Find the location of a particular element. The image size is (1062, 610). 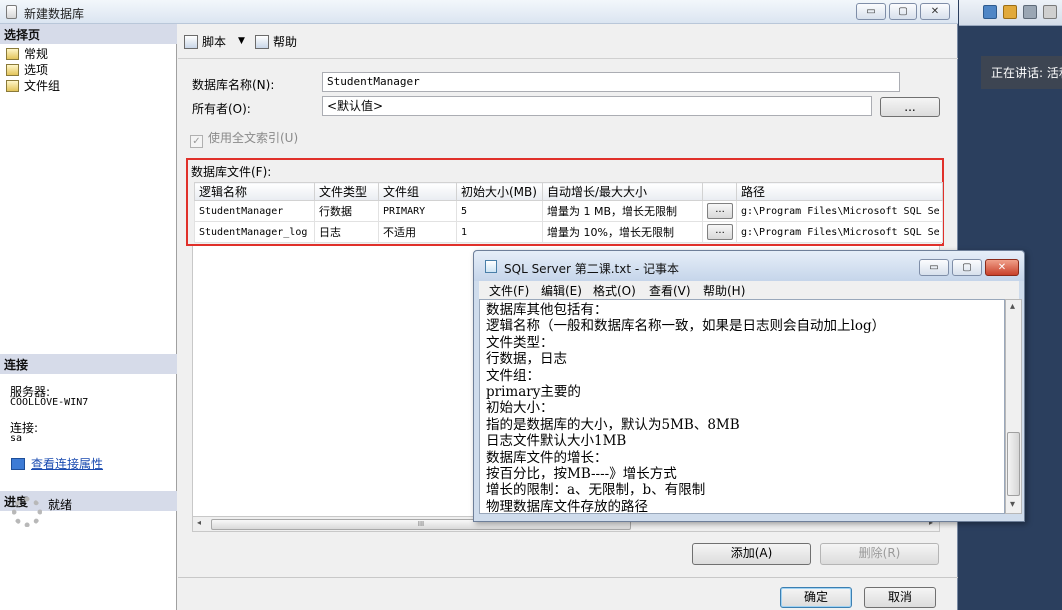

menu-edit: 编辑(E) is located at coordinates (561, 290).